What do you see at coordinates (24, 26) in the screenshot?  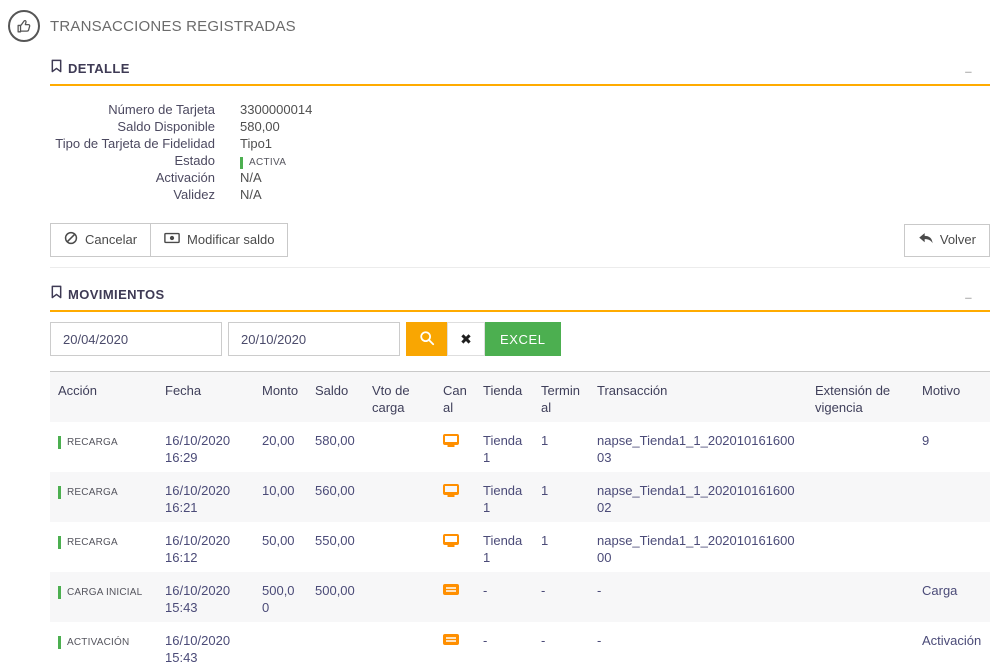 I see `thumbs-up-icon` at bounding box center [24, 26].